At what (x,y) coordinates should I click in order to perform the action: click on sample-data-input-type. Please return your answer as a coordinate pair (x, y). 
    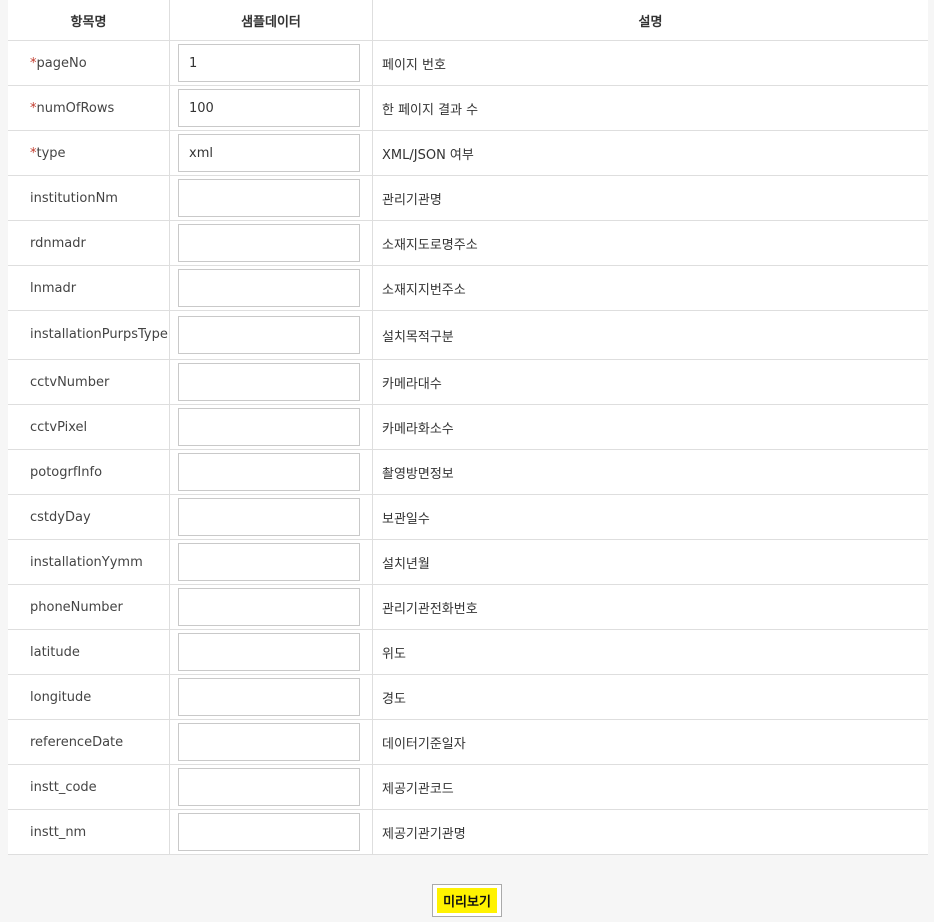
    Looking at the image, I should click on (269, 153).